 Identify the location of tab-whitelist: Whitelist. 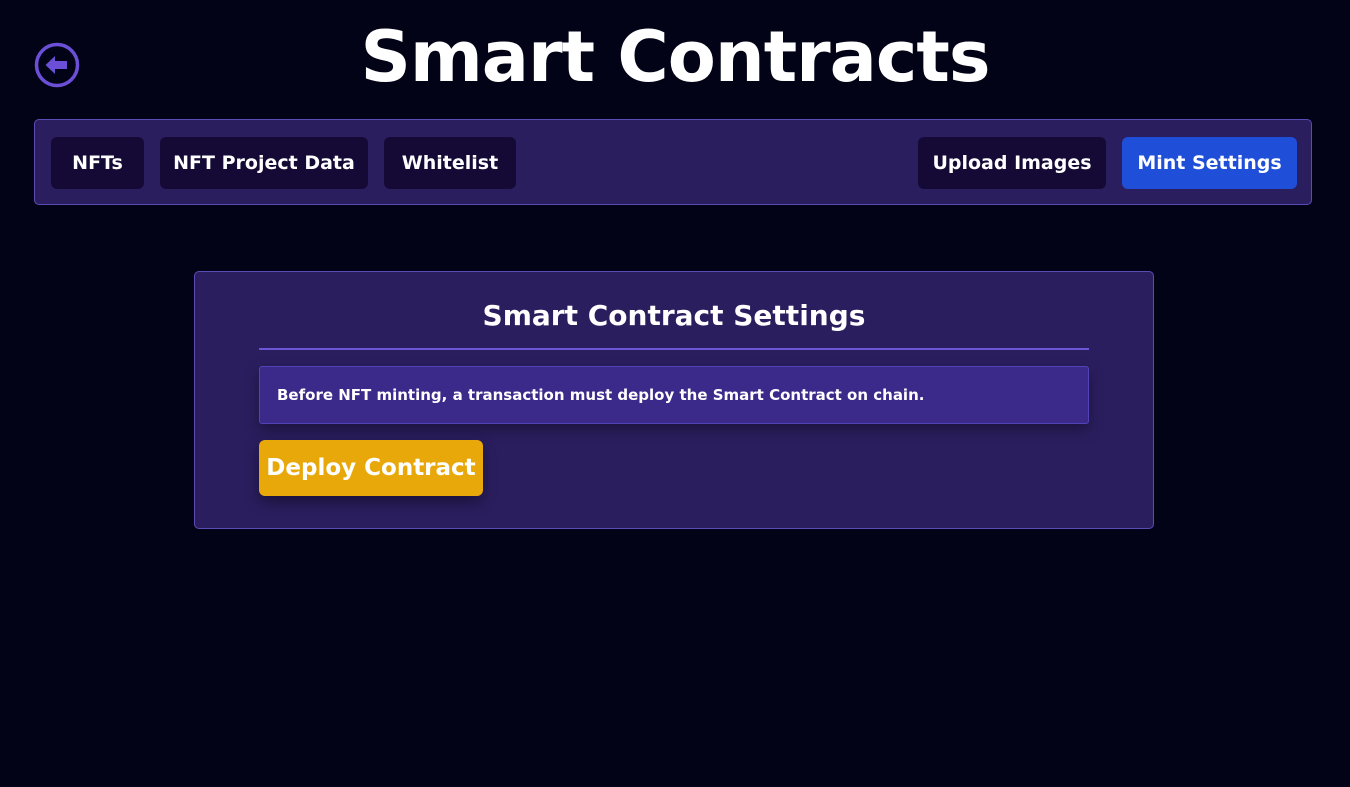
(450, 163).